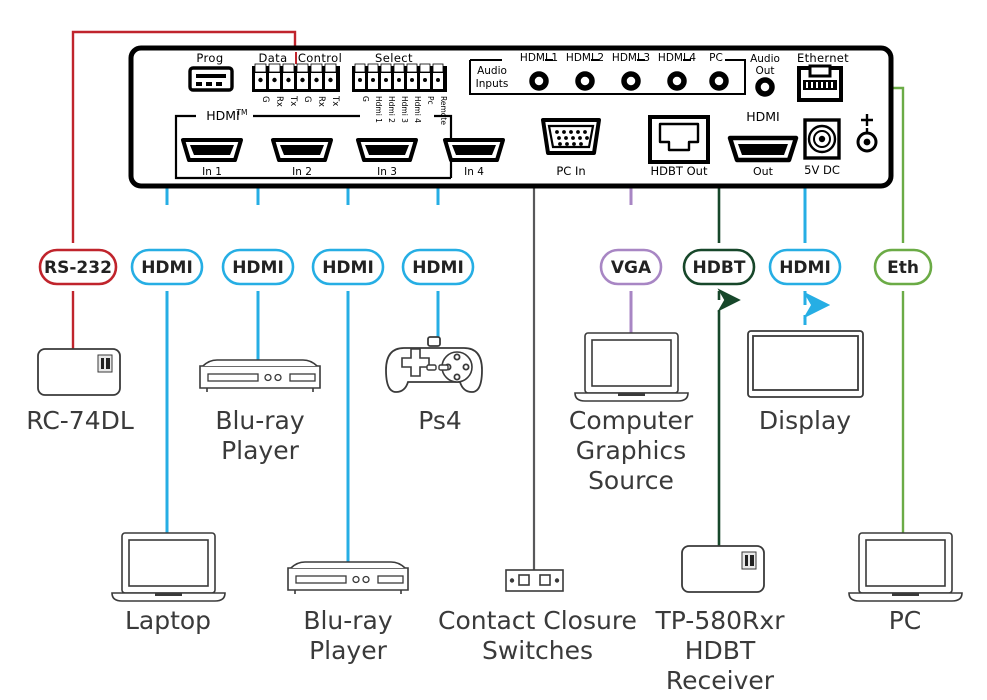  Describe the element at coordinates (430, 100) in the screenshot. I see `svg-text: Pc` at that location.